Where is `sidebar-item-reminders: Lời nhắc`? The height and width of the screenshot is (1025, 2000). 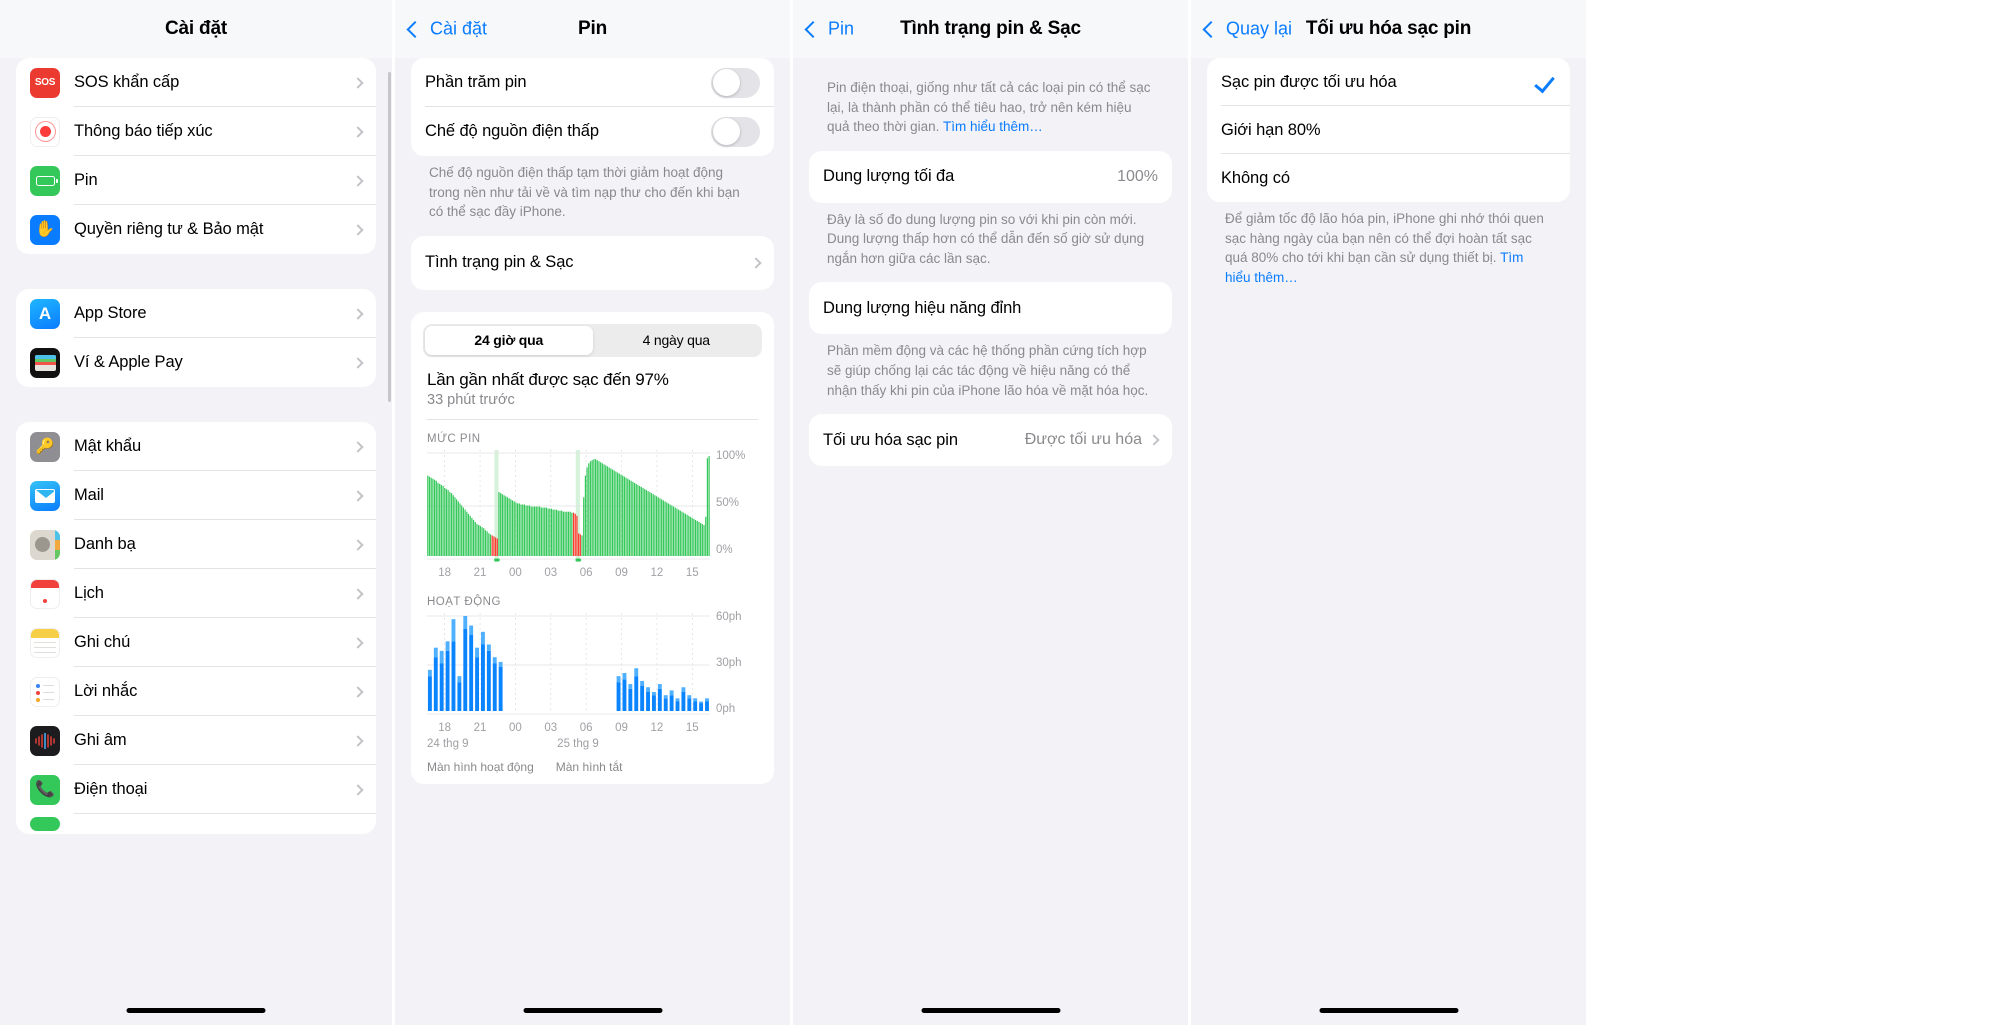 sidebar-item-reminders: Lời nhắc is located at coordinates (196, 691).